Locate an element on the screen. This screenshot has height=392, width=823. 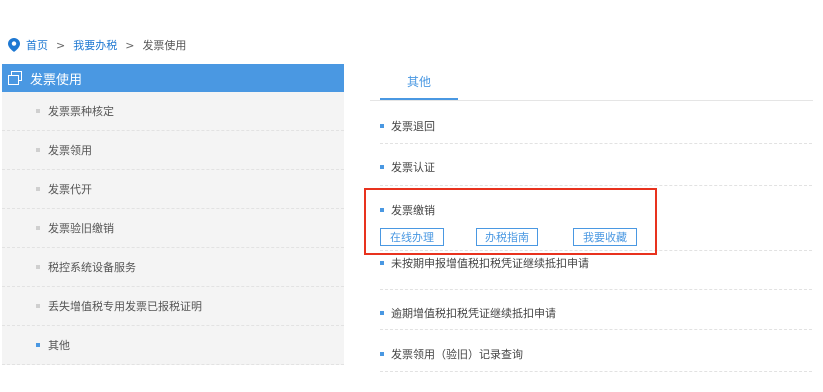
sidebar-item-label: 发票验旧缴销 is located at coordinates (81, 228).